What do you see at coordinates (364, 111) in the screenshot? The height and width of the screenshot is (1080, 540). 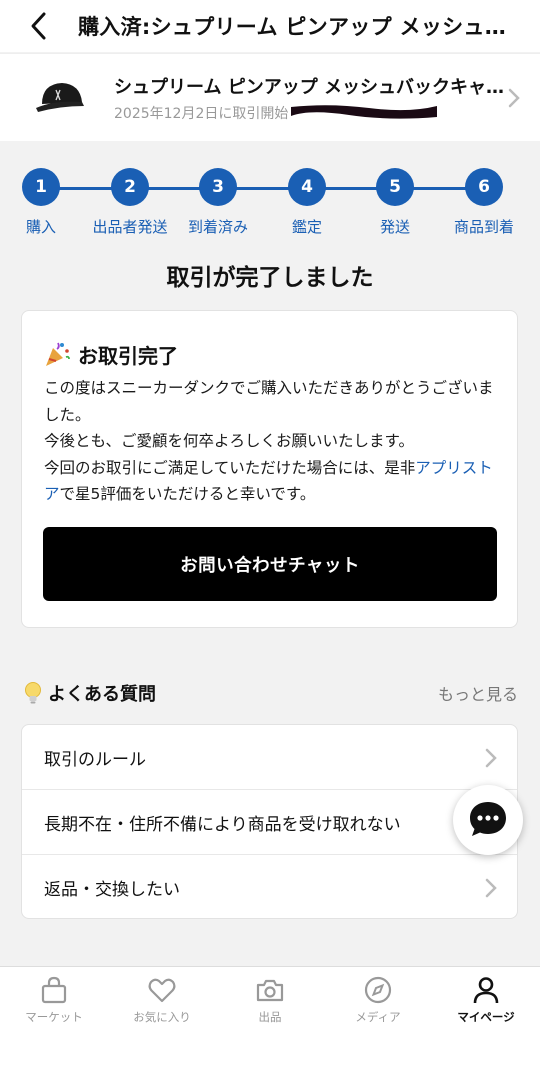 I see `redaction-scribble` at bounding box center [364, 111].